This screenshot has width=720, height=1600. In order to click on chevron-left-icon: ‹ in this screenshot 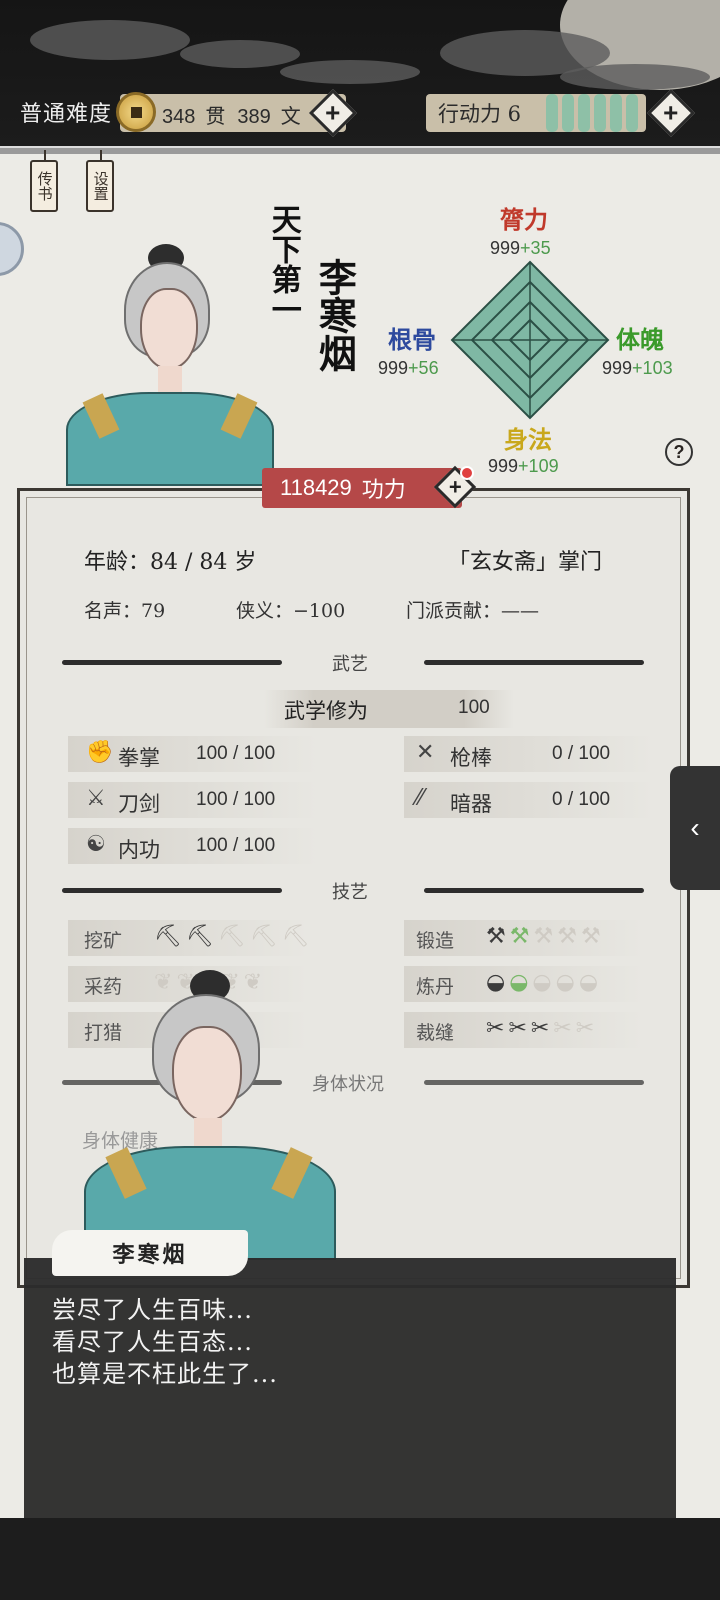, I will do `click(695, 828)`.